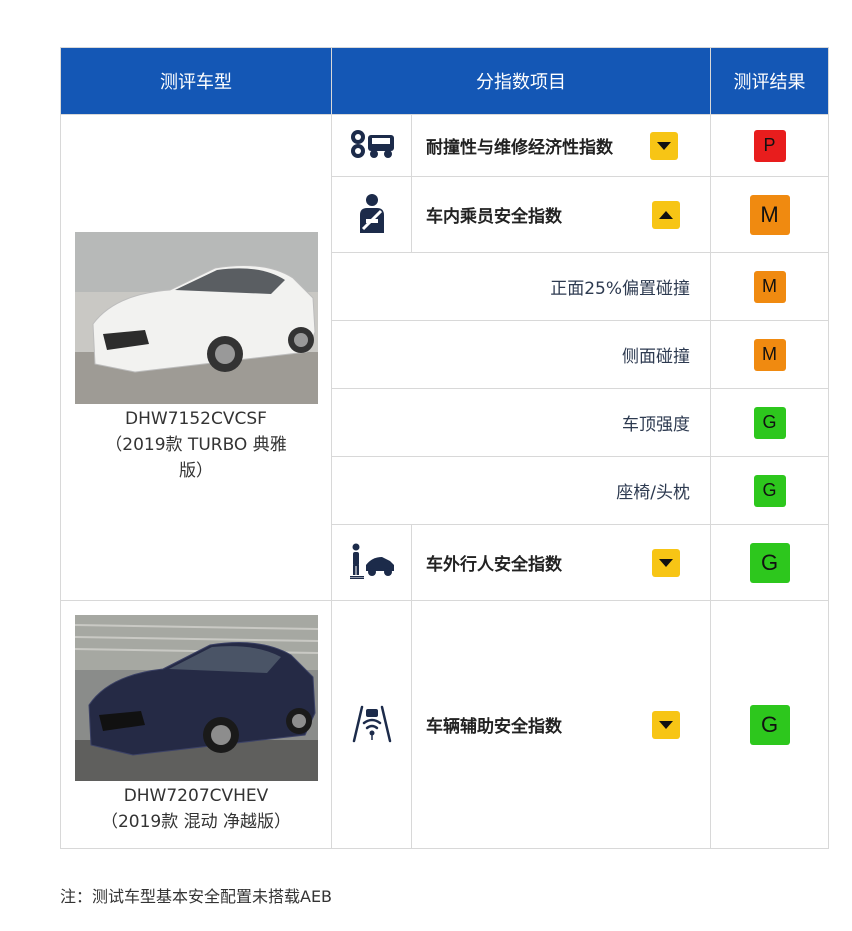 Image resolution: width=852 pixels, height=931 pixels. I want to click on index-cell-occupant: 车内乘员安全指数, so click(561, 214).